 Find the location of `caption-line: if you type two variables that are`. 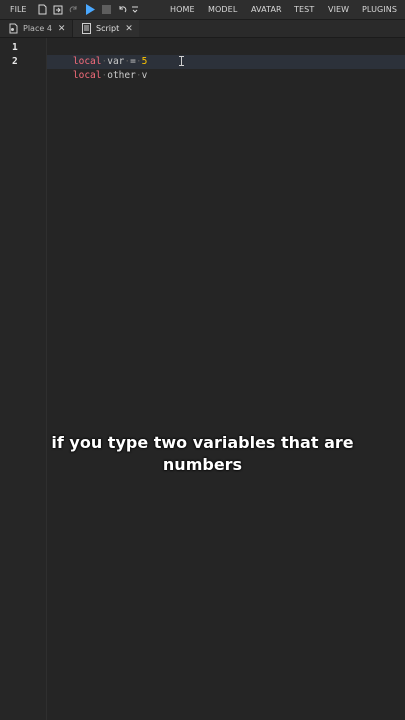

caption-line: if you type two variables that are is located at coordinates (202, 442).